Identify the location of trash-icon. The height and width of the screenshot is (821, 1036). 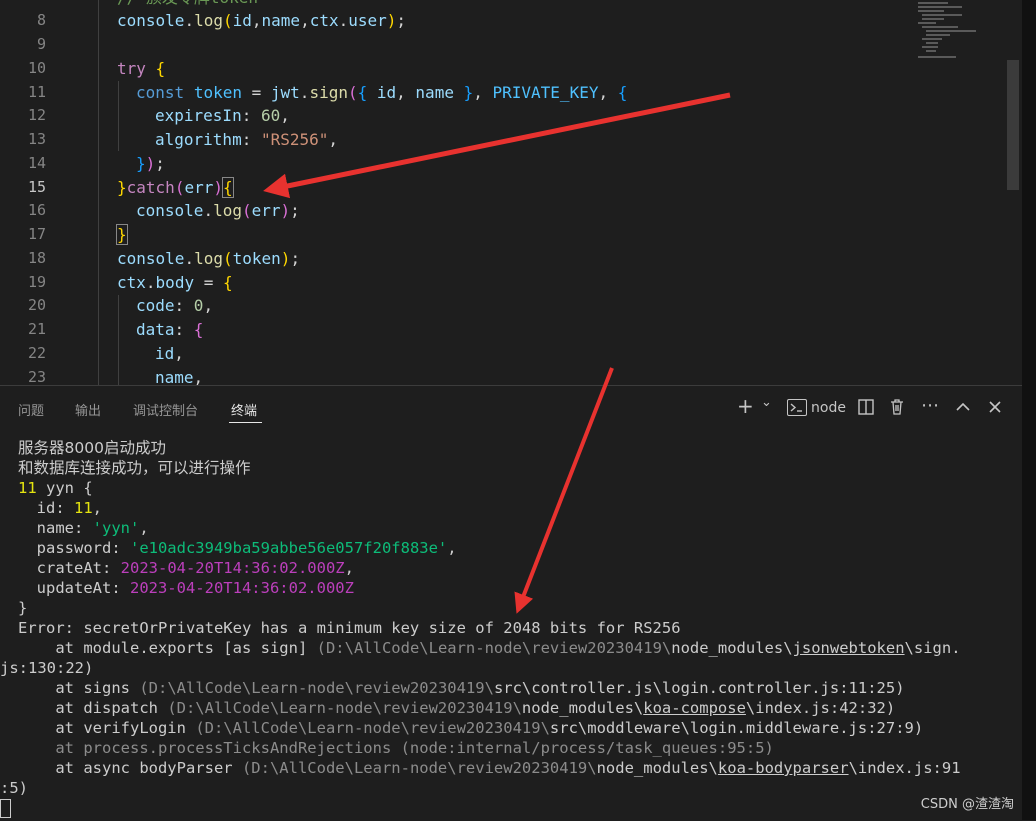
(897, 407).